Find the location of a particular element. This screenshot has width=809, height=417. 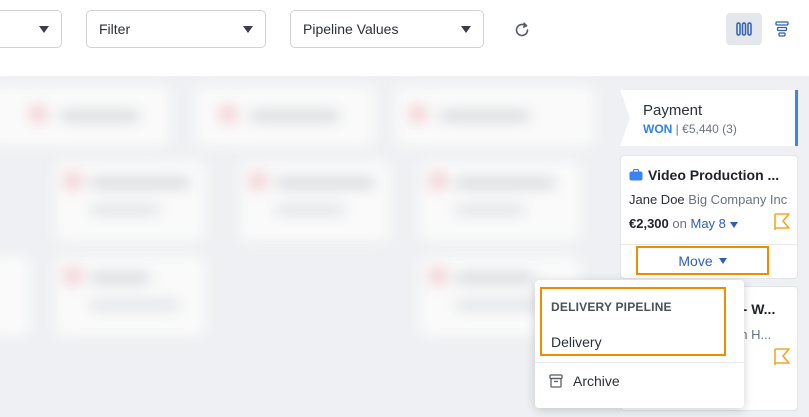

won-status: WON is located at coordinates (658, 129).